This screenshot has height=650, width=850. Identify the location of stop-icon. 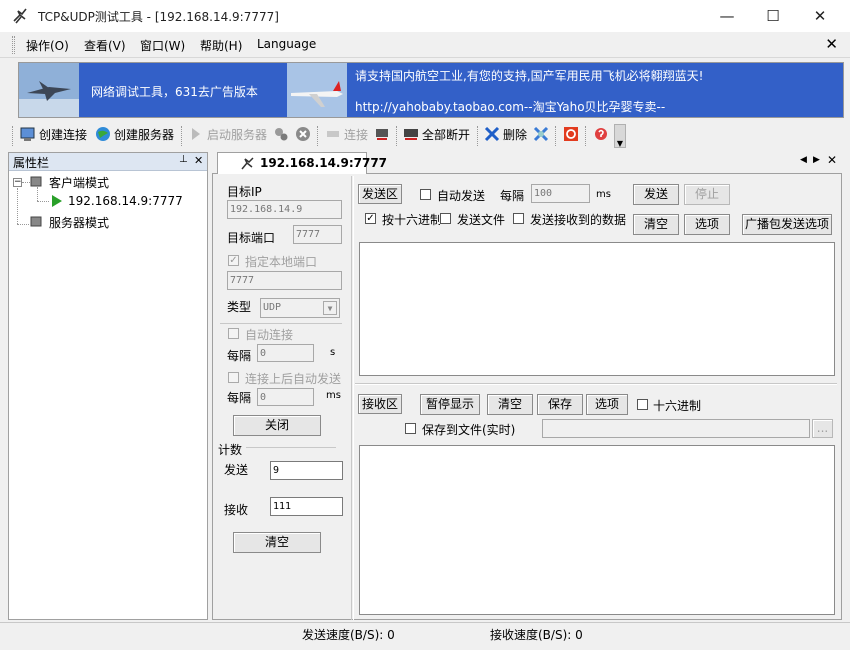
(303, 134).